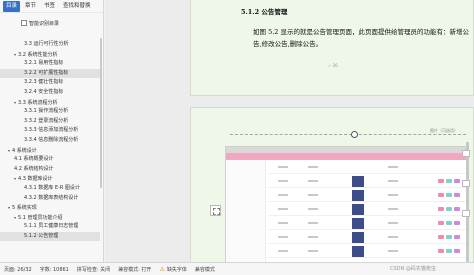 The image size is (474, 275). What do you see at coordinates (50, 73) in the screenshot?
I see `toc-item: 3.2.2 可扩展性指标` at bounding box center [50, 73].